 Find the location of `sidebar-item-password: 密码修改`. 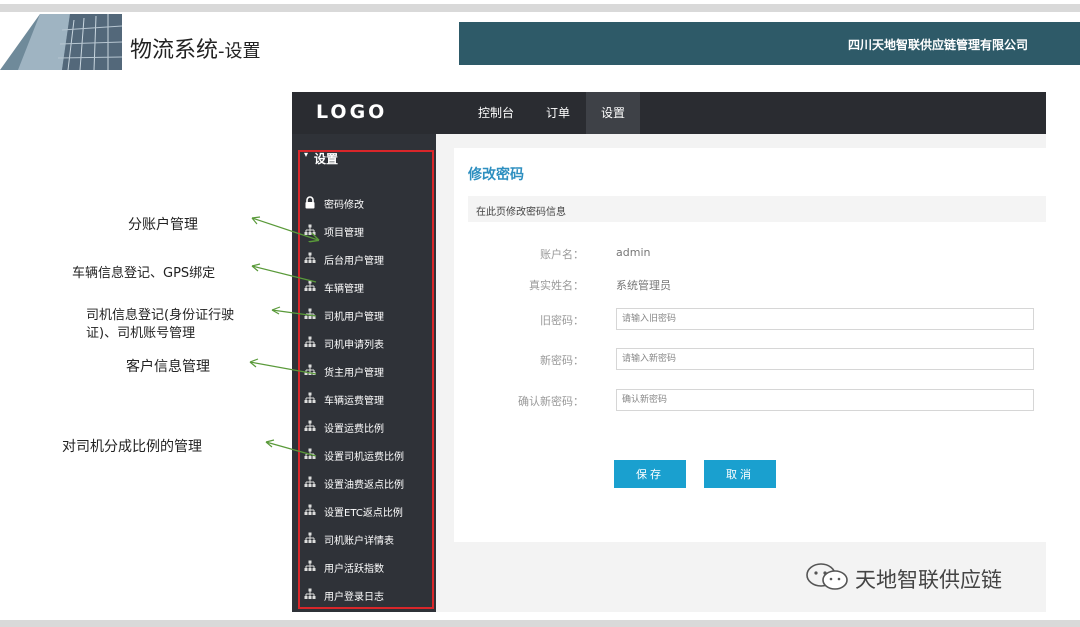

sidebar-item-password: 密码修改 is located at coordinates (364, 202).